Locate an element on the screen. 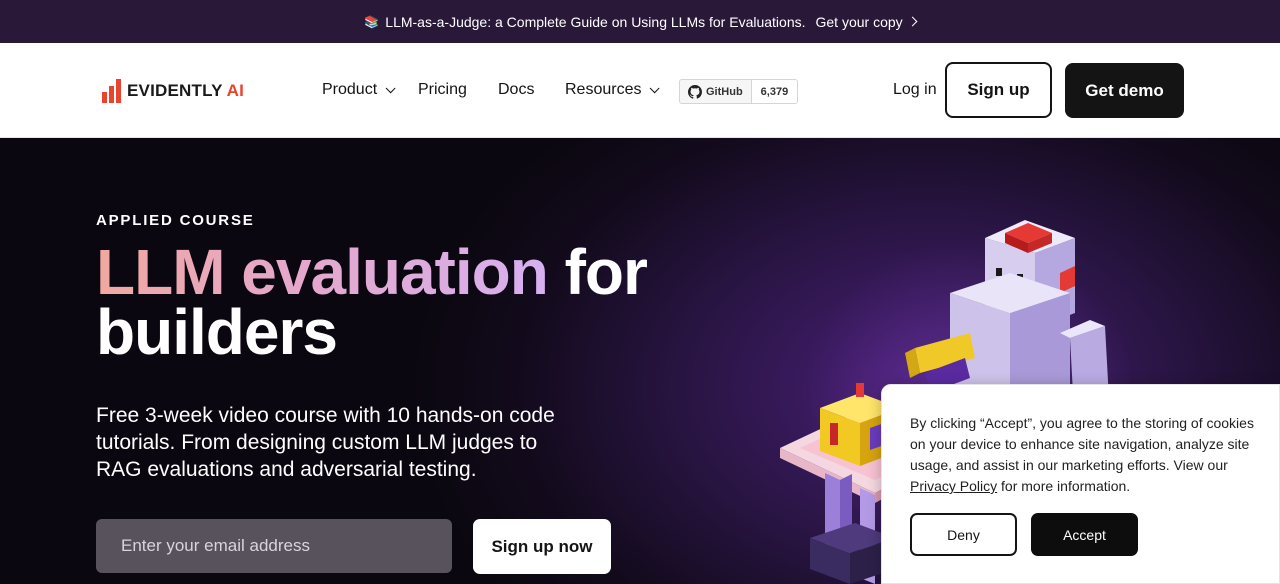 The image size is (1280, 584). menu-item-pricing: Pricing is located at coordinates (442, 90).